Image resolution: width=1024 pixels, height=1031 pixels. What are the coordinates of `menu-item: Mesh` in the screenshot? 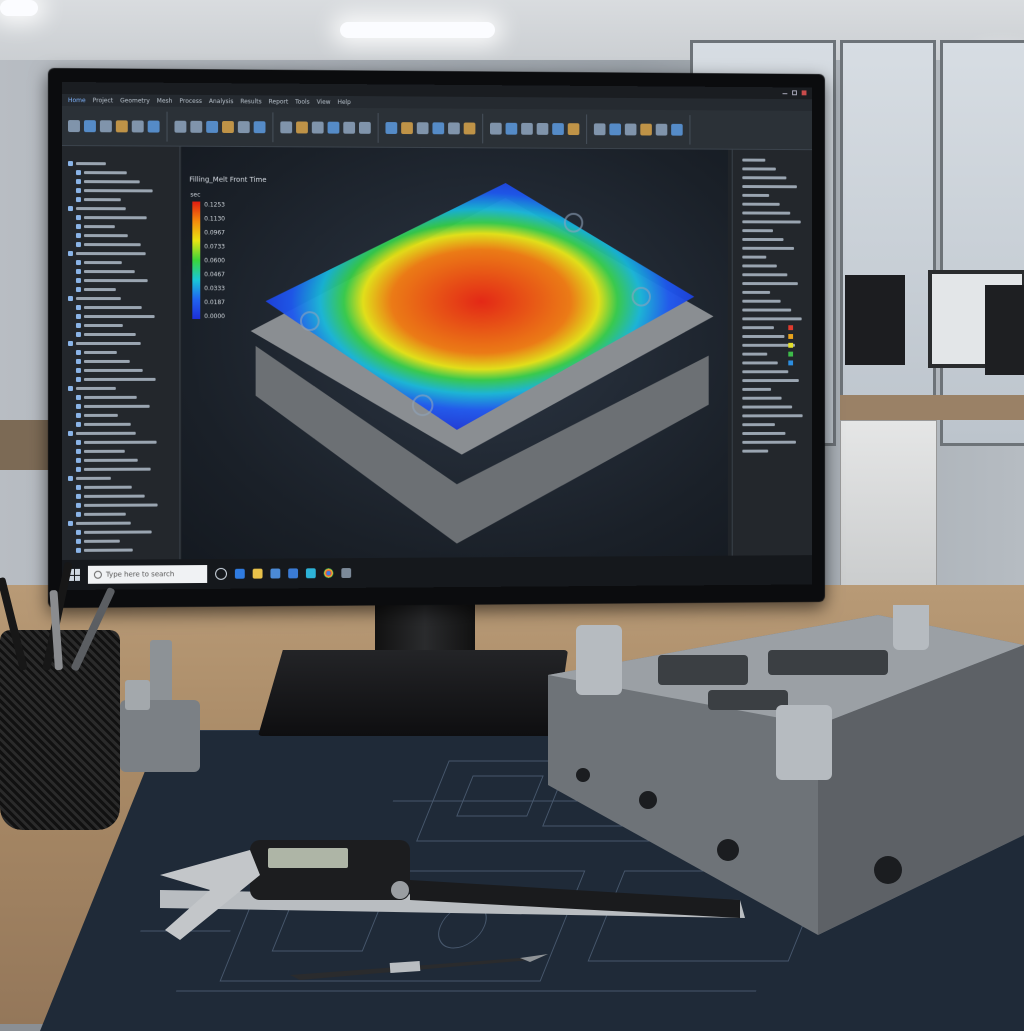 It's located at (165, 100).